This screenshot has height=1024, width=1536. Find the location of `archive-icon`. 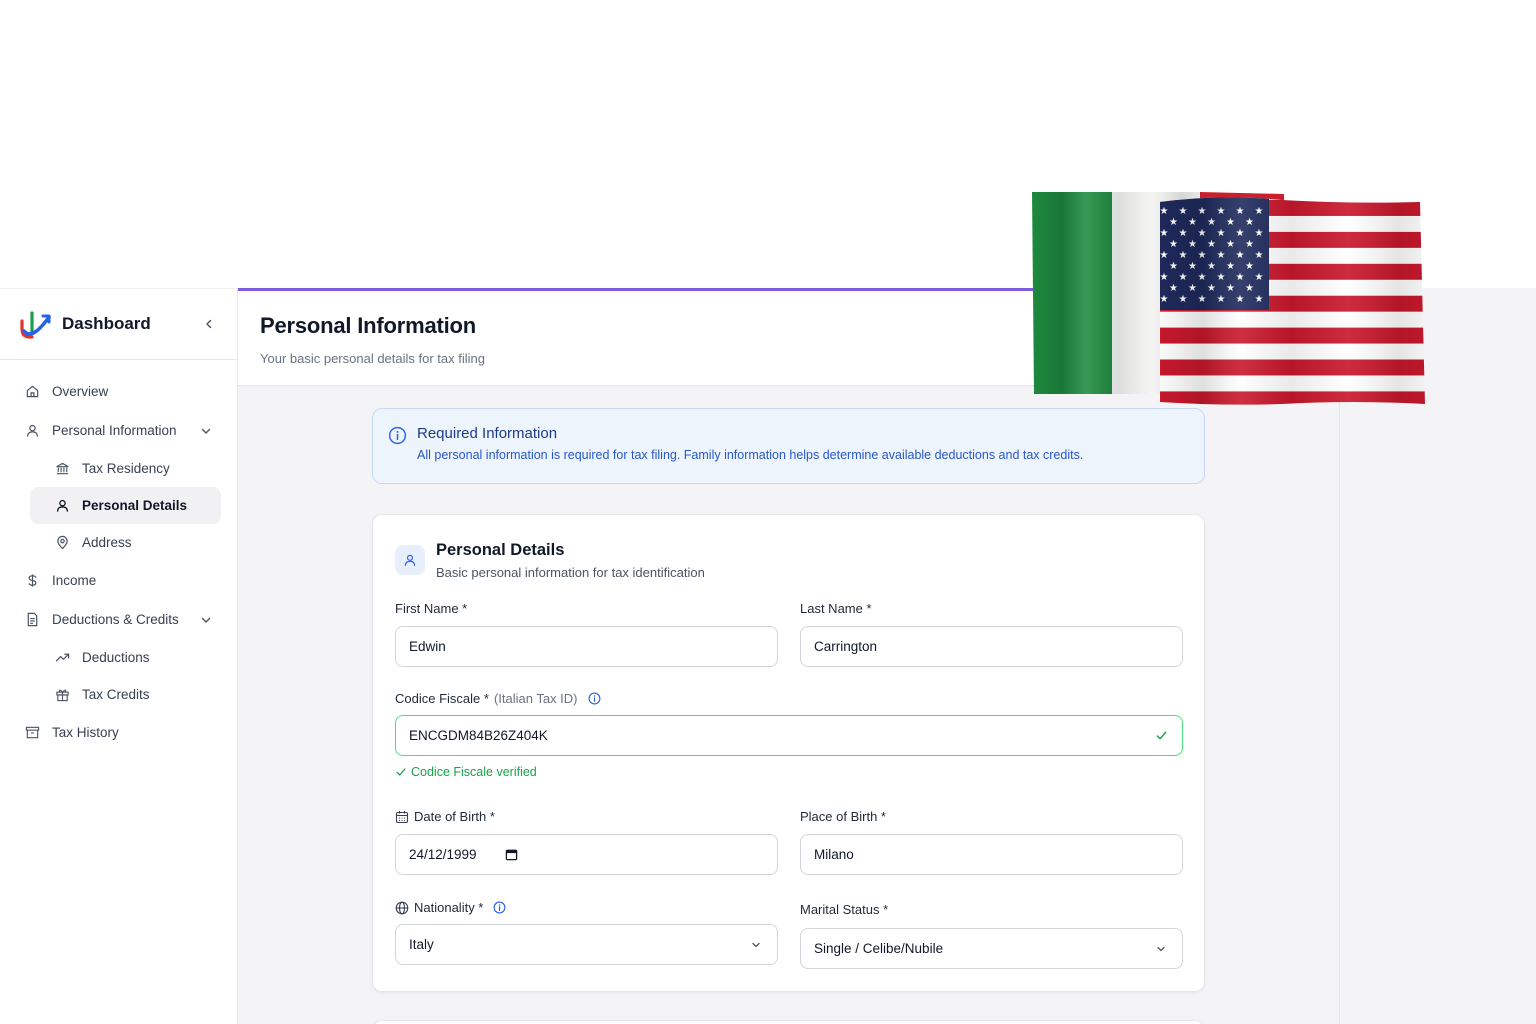

archive-icon is located at coordinates (32, 733).